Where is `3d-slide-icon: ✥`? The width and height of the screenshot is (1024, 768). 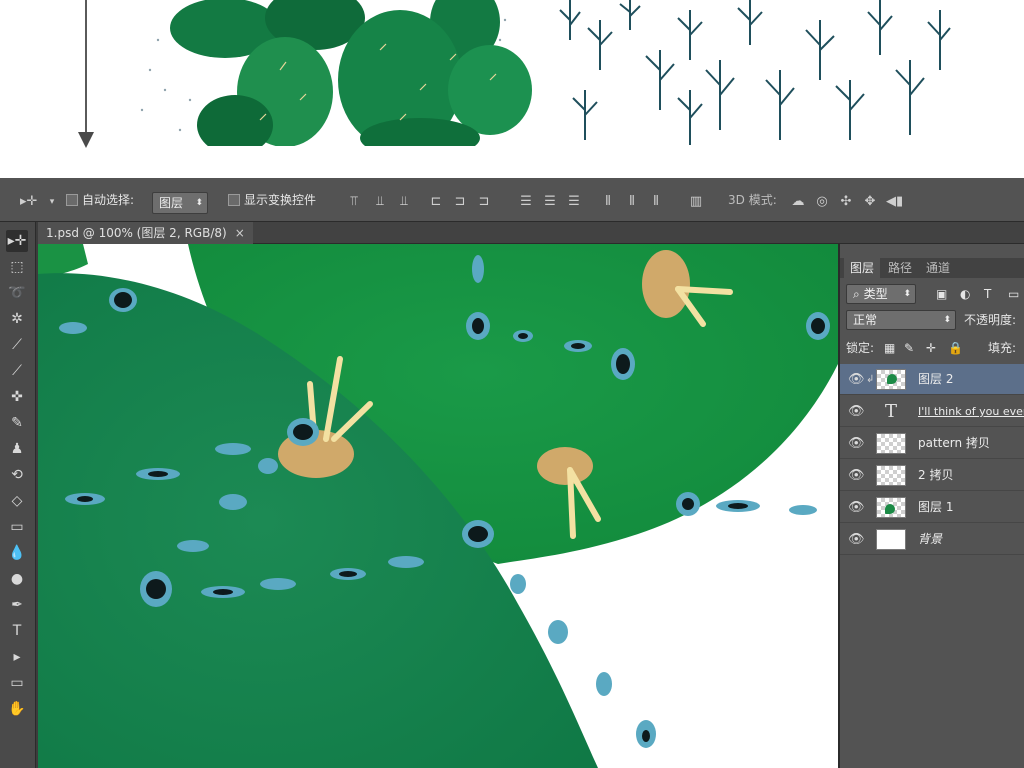
3d-slide-icon: ✥ is located at coordinates (870, 202).